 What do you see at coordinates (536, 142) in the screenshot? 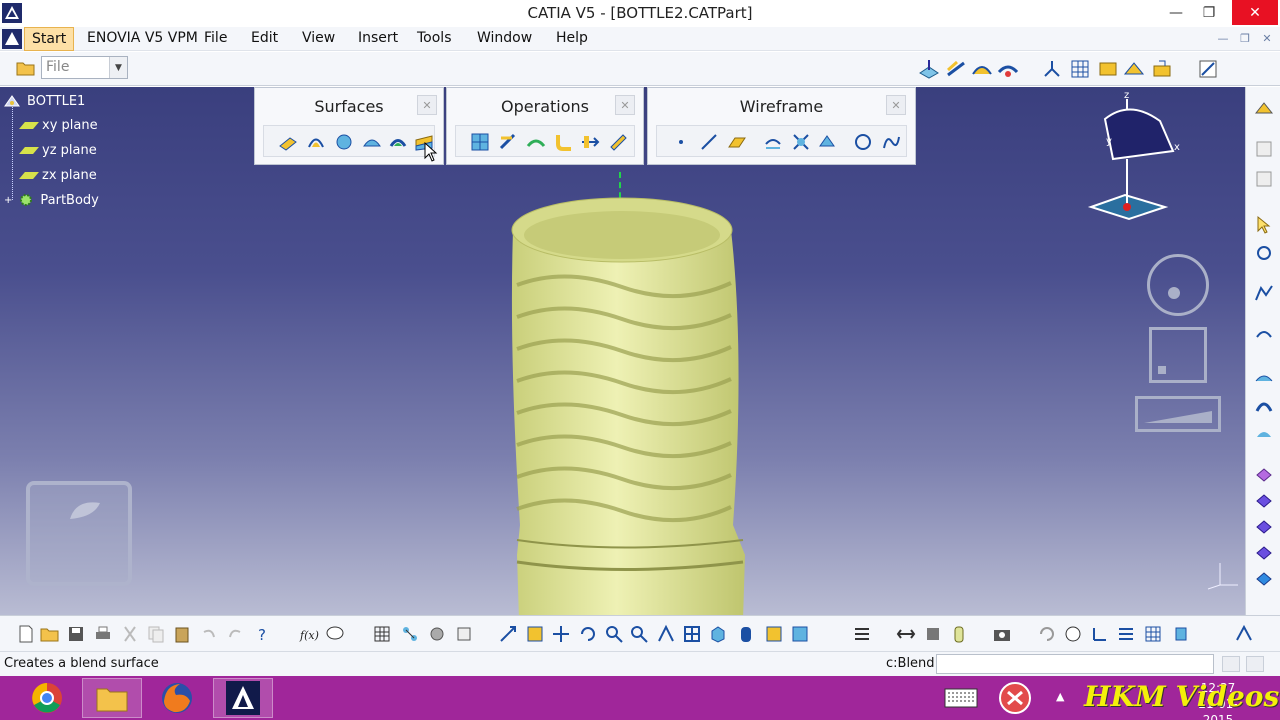
I see `extract-icon` at bounding box center [536, 142].